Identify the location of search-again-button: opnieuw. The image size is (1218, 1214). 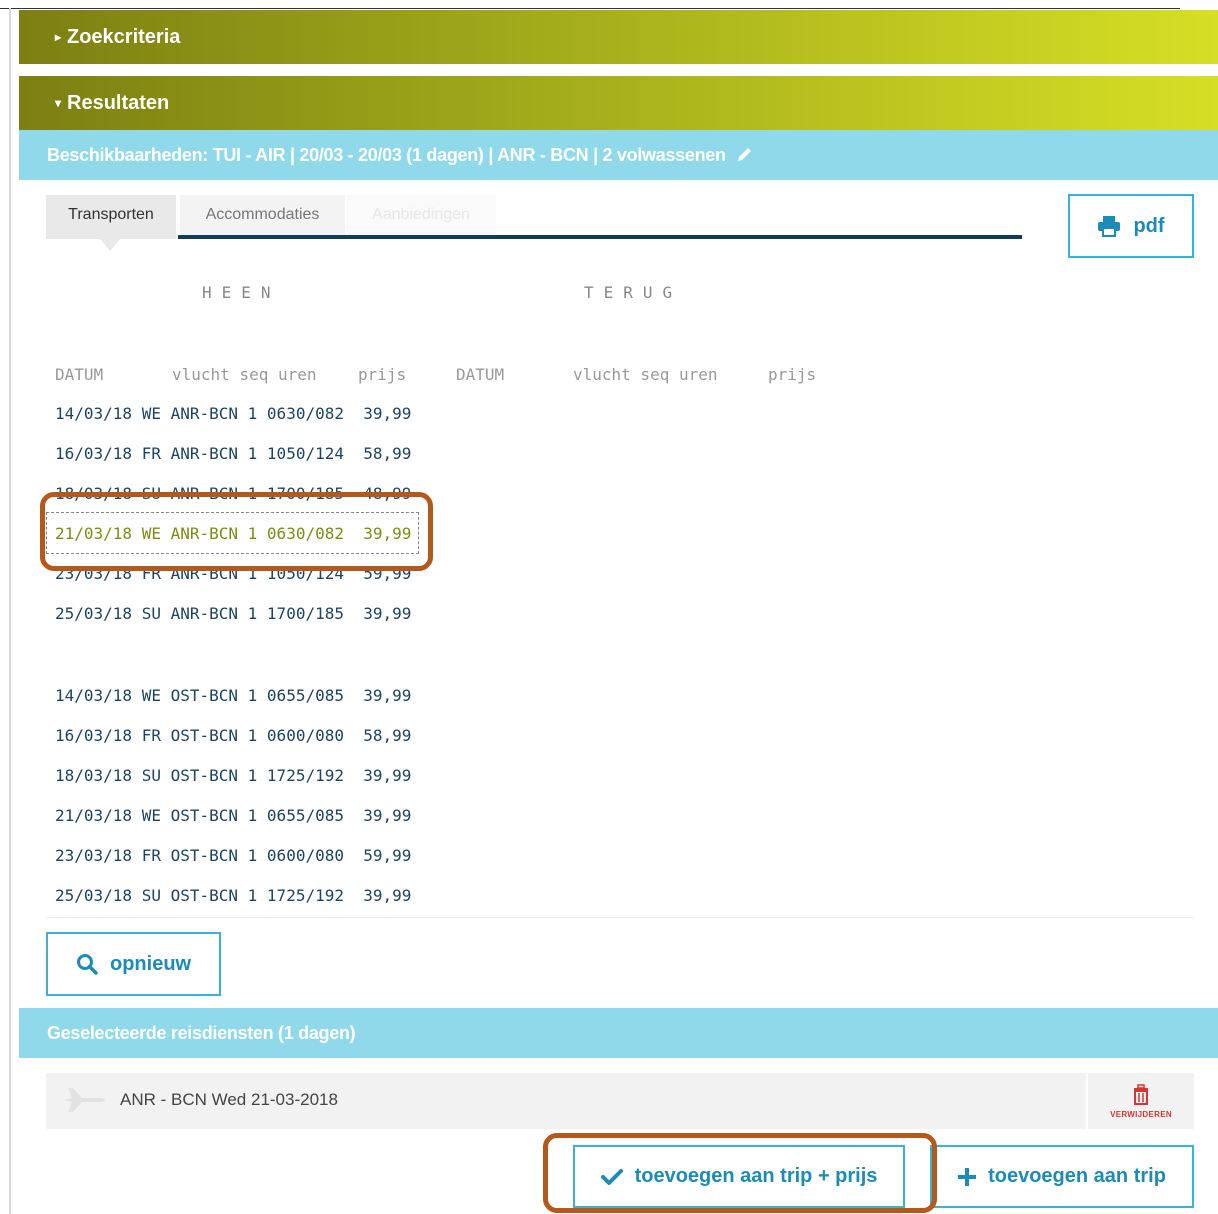
(133, 964).